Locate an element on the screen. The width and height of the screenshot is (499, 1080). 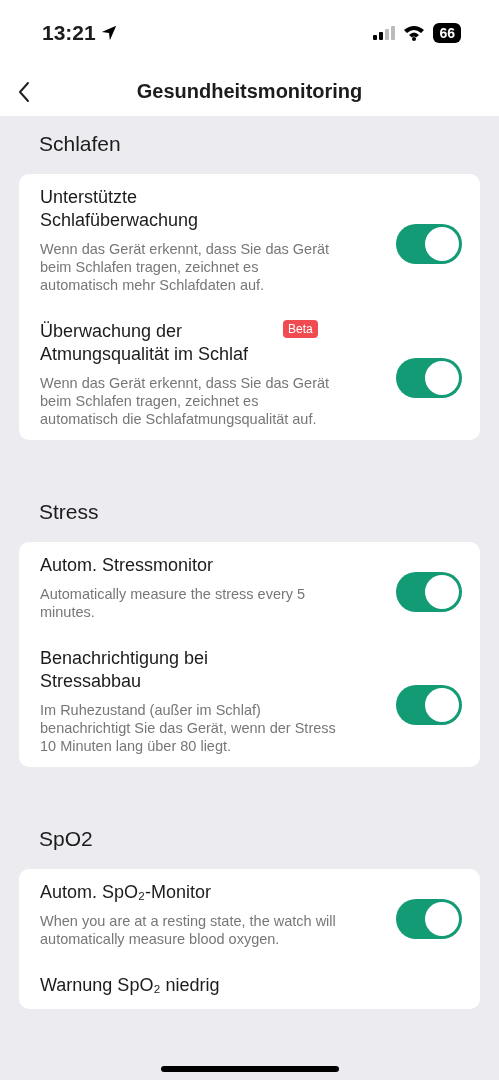
setting-title: Autom. SpO₂-Monitor is located at coordinates (126, 892).